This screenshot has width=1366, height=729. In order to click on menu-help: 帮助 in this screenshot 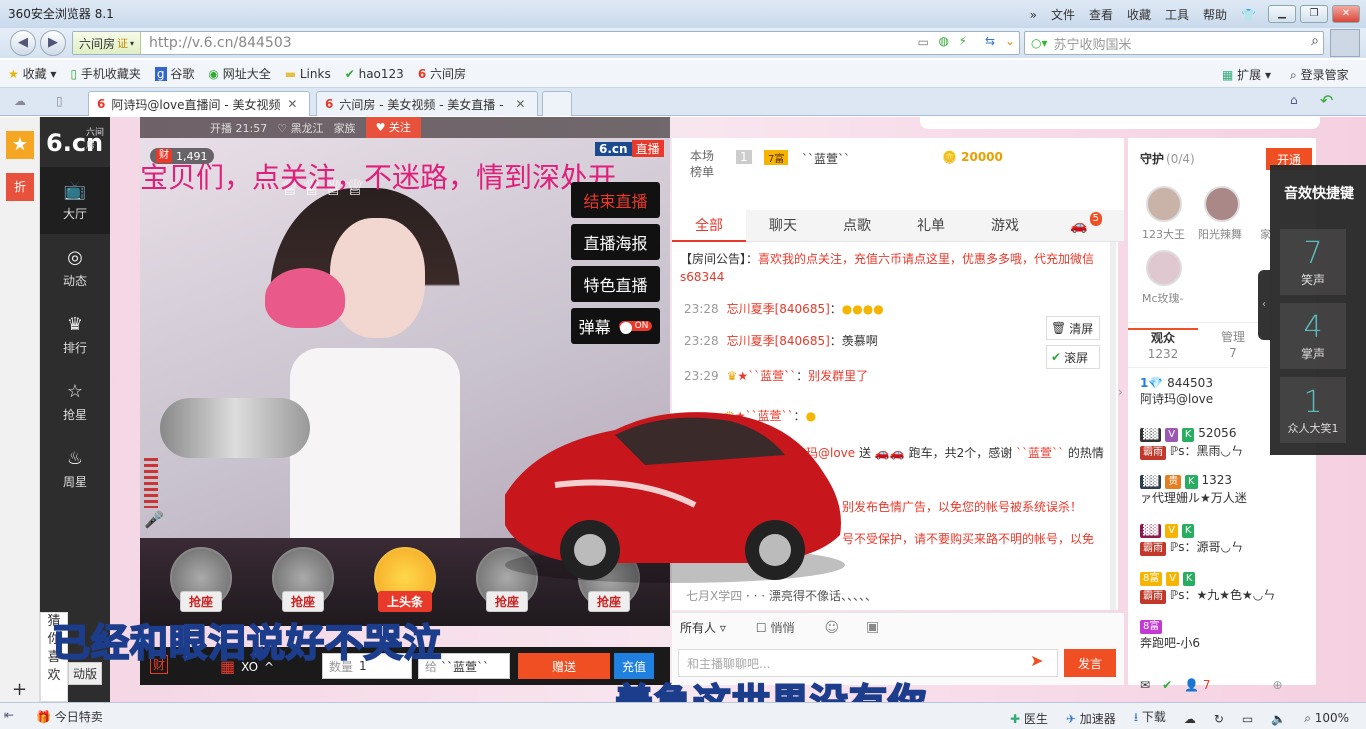, I will do `click(1215, 14)`.